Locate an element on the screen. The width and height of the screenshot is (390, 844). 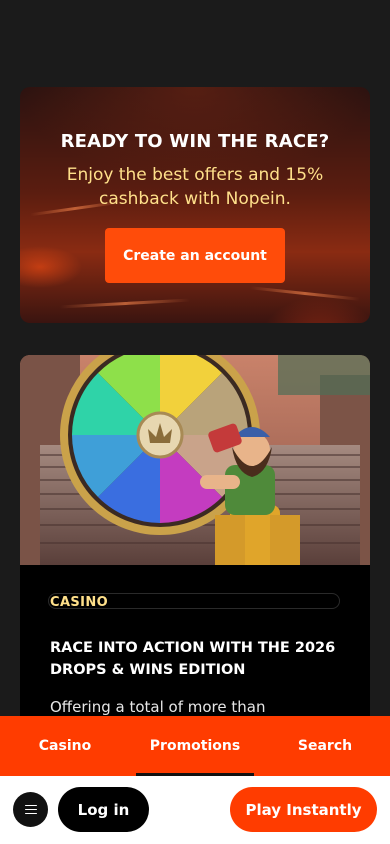
hero-title: READY TO WIN THE RACE? is located at coordinates (195, 141).